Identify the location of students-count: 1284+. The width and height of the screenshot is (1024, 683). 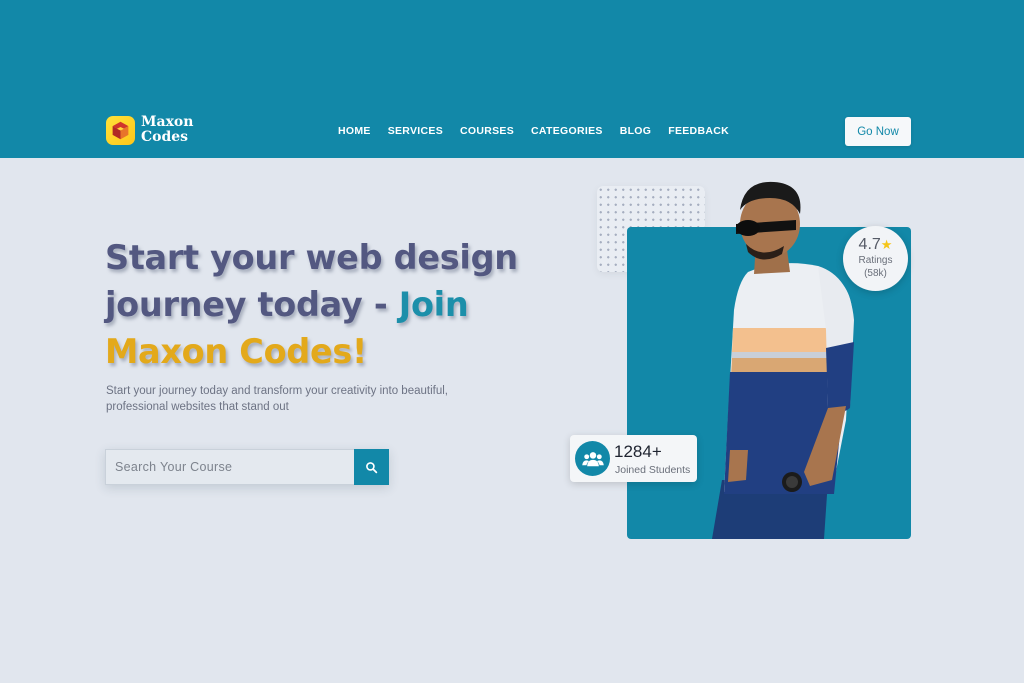
(638, 451).